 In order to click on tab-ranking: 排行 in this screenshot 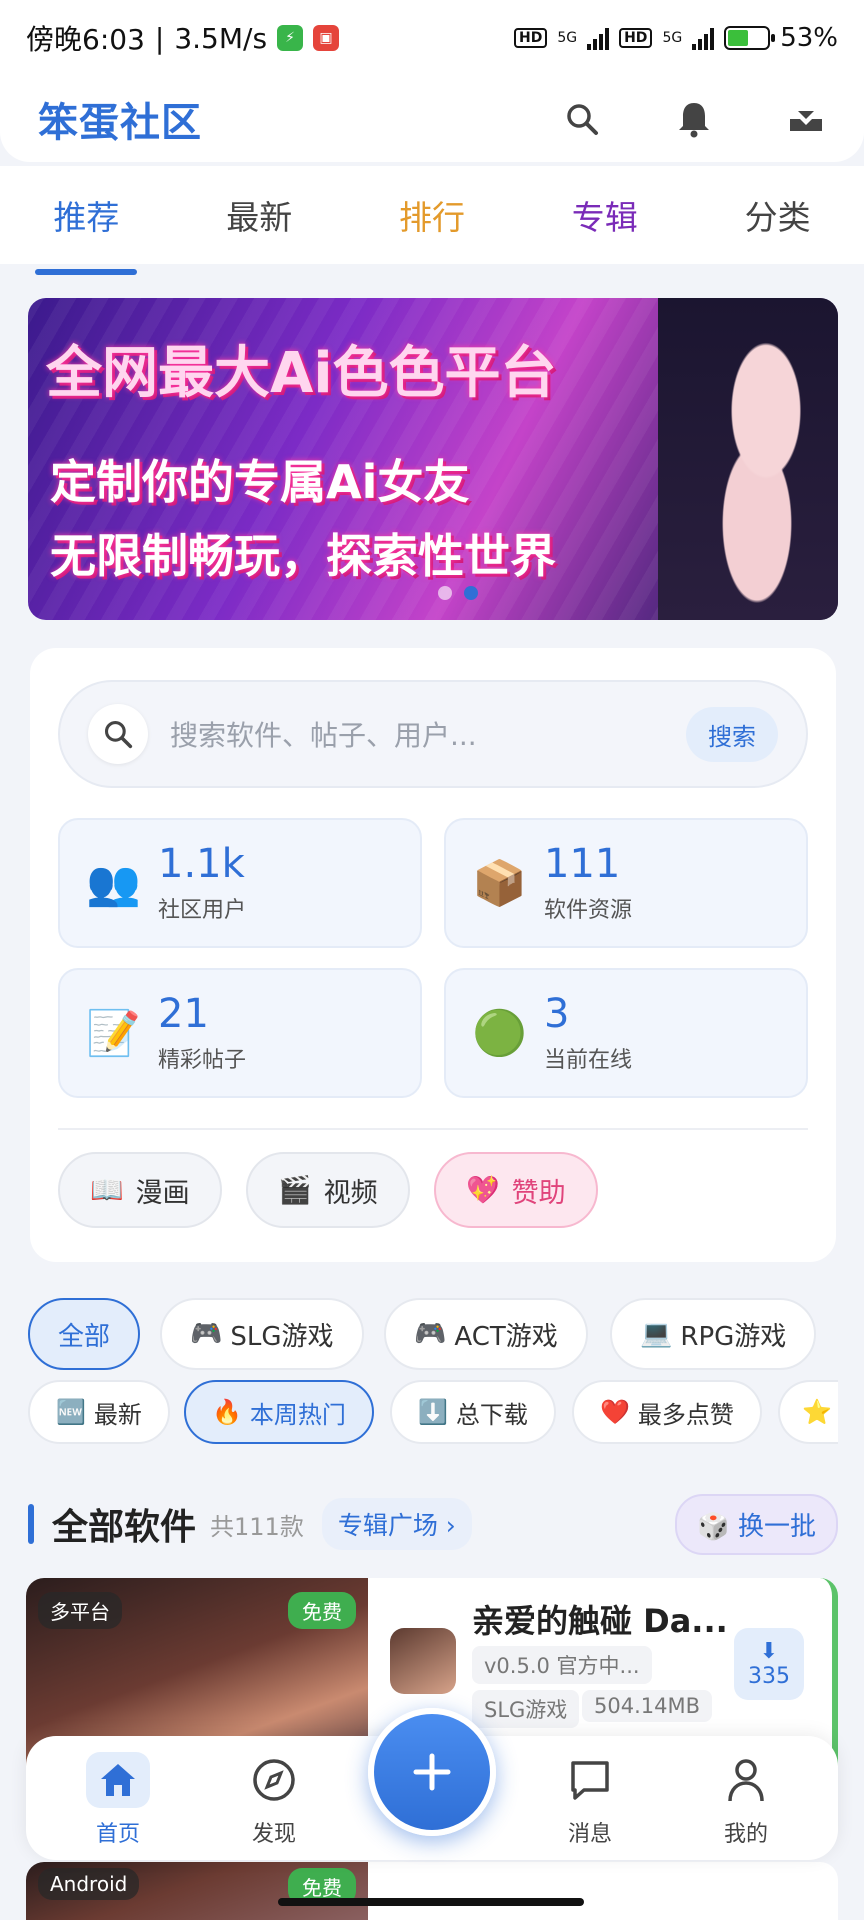, I will do `click(432, 215)`.